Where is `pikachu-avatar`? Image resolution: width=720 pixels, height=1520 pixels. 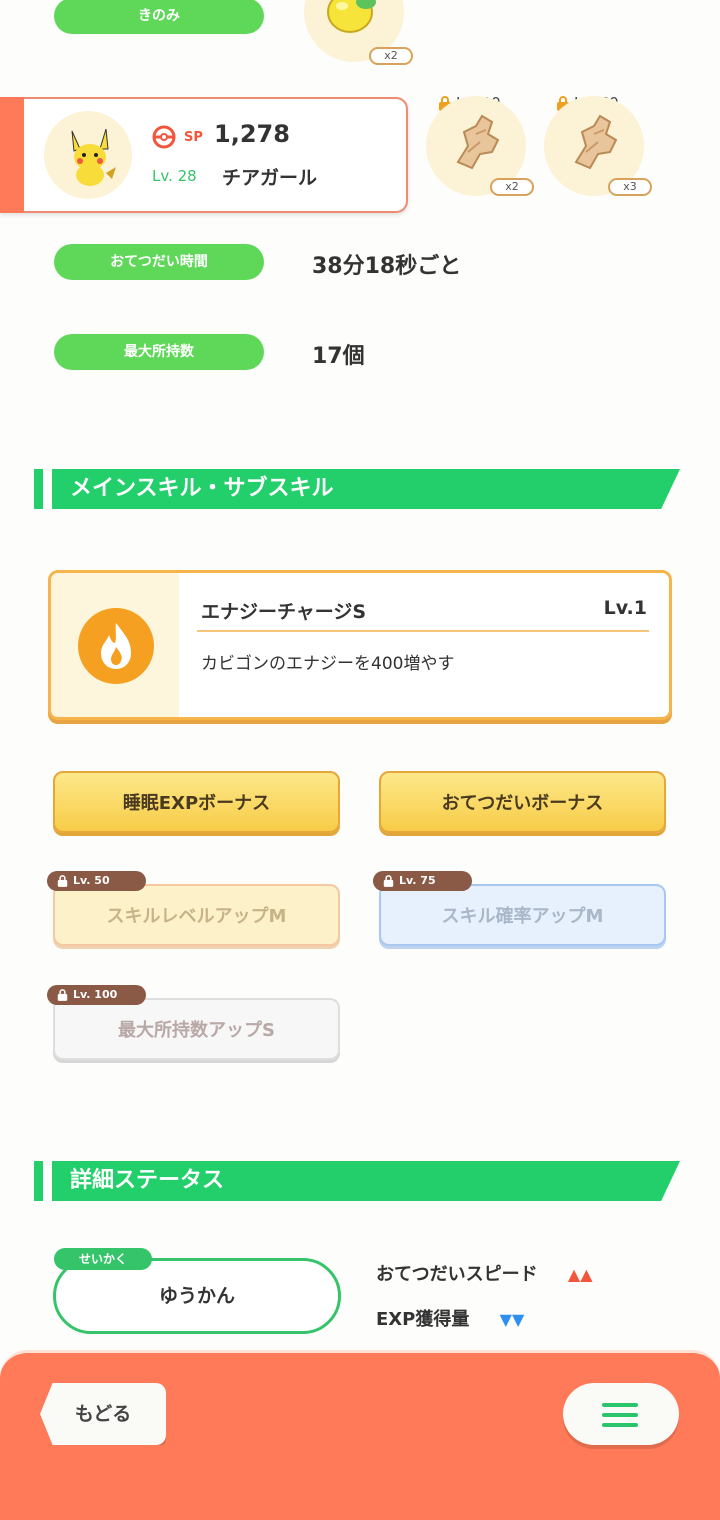
pikachu-avatar is located at coordinates (93, 157).